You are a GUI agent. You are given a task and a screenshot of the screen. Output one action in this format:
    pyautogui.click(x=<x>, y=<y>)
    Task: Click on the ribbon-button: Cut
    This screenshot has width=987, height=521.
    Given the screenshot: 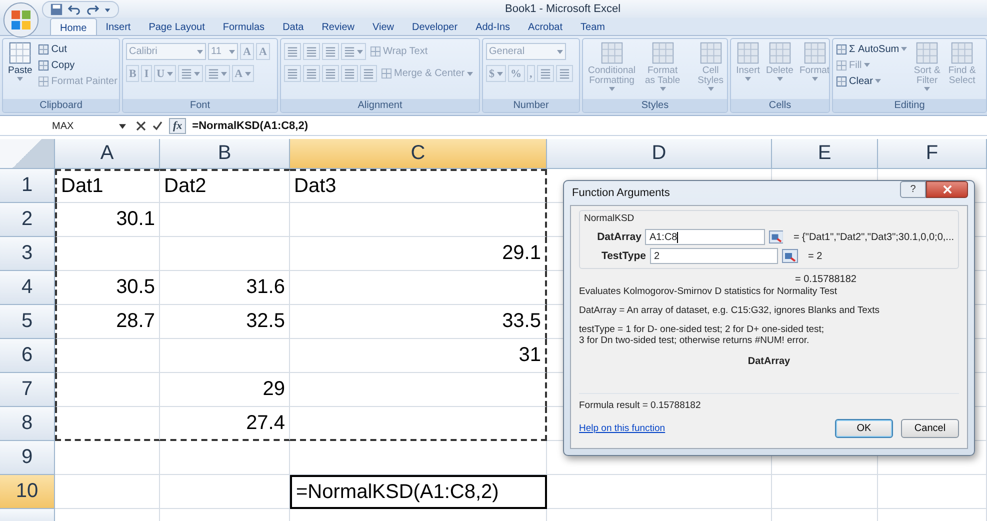 What is the action you would take?
    pyautogui.click(x=77, y=49)
    